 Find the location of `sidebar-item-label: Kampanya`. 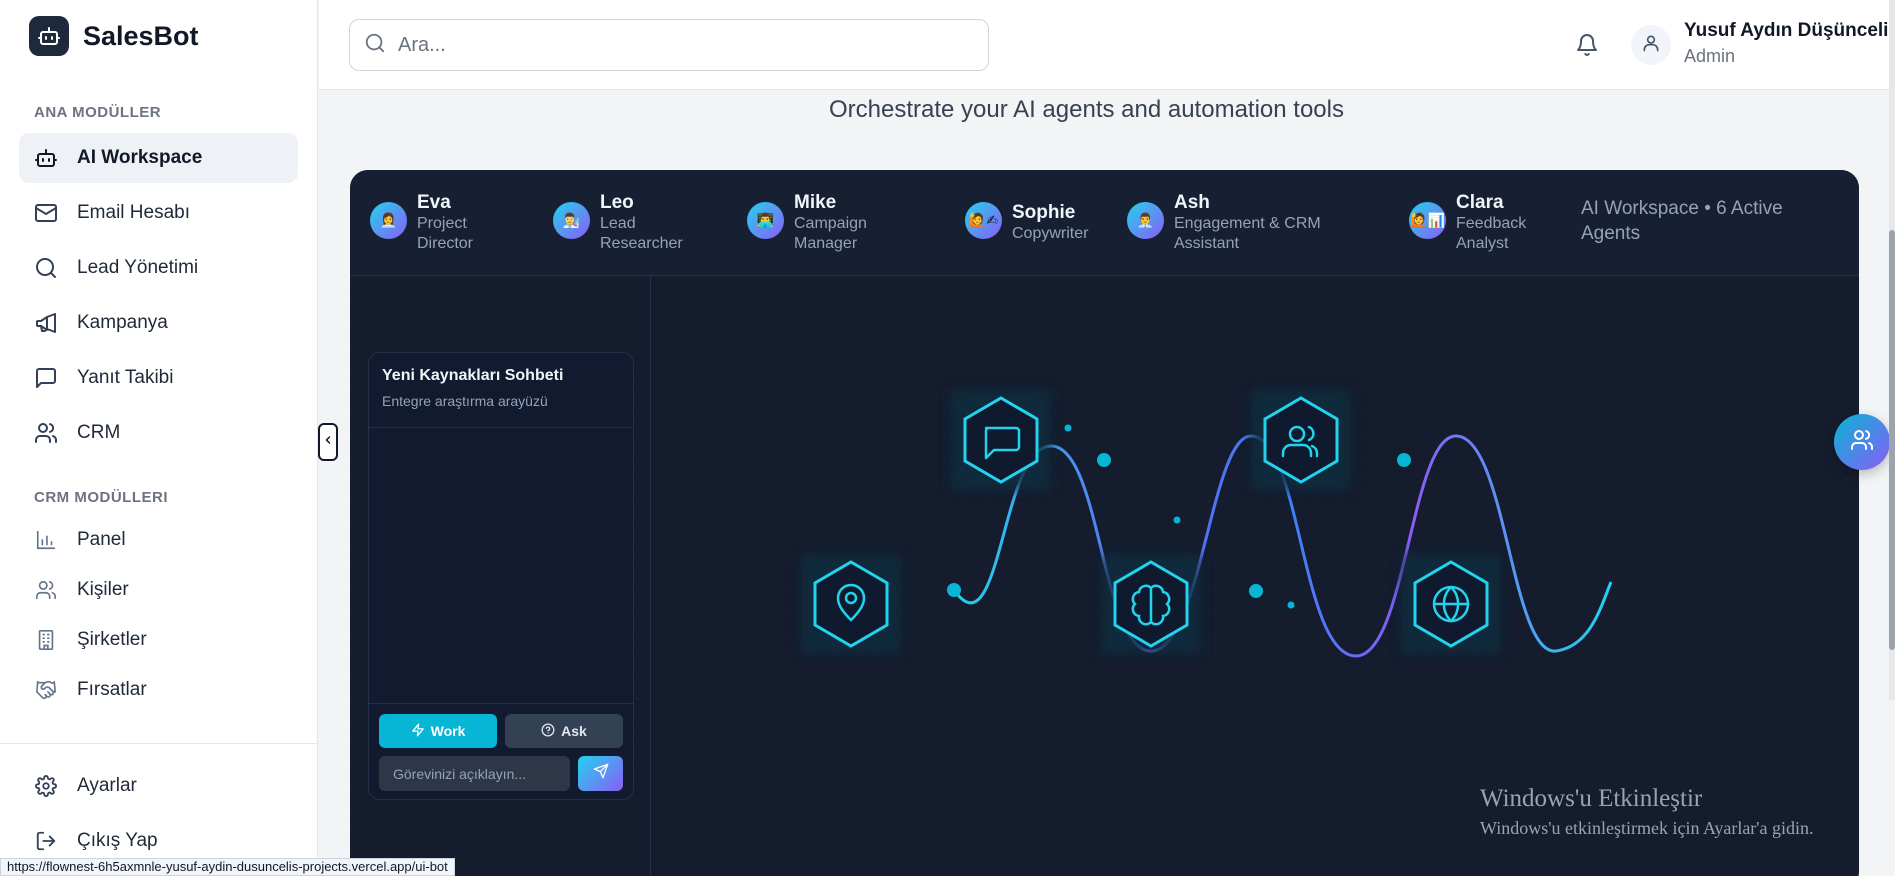

sidebar-item-label: Kampanya is located at coordinates (122, 322).